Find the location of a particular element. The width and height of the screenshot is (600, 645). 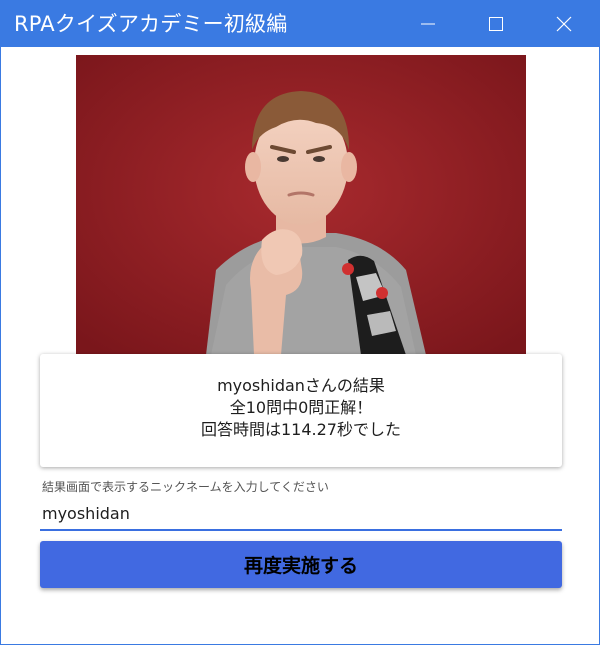

result-user-line: myoshidanさんの結果 is located at coordinates (301, 385).